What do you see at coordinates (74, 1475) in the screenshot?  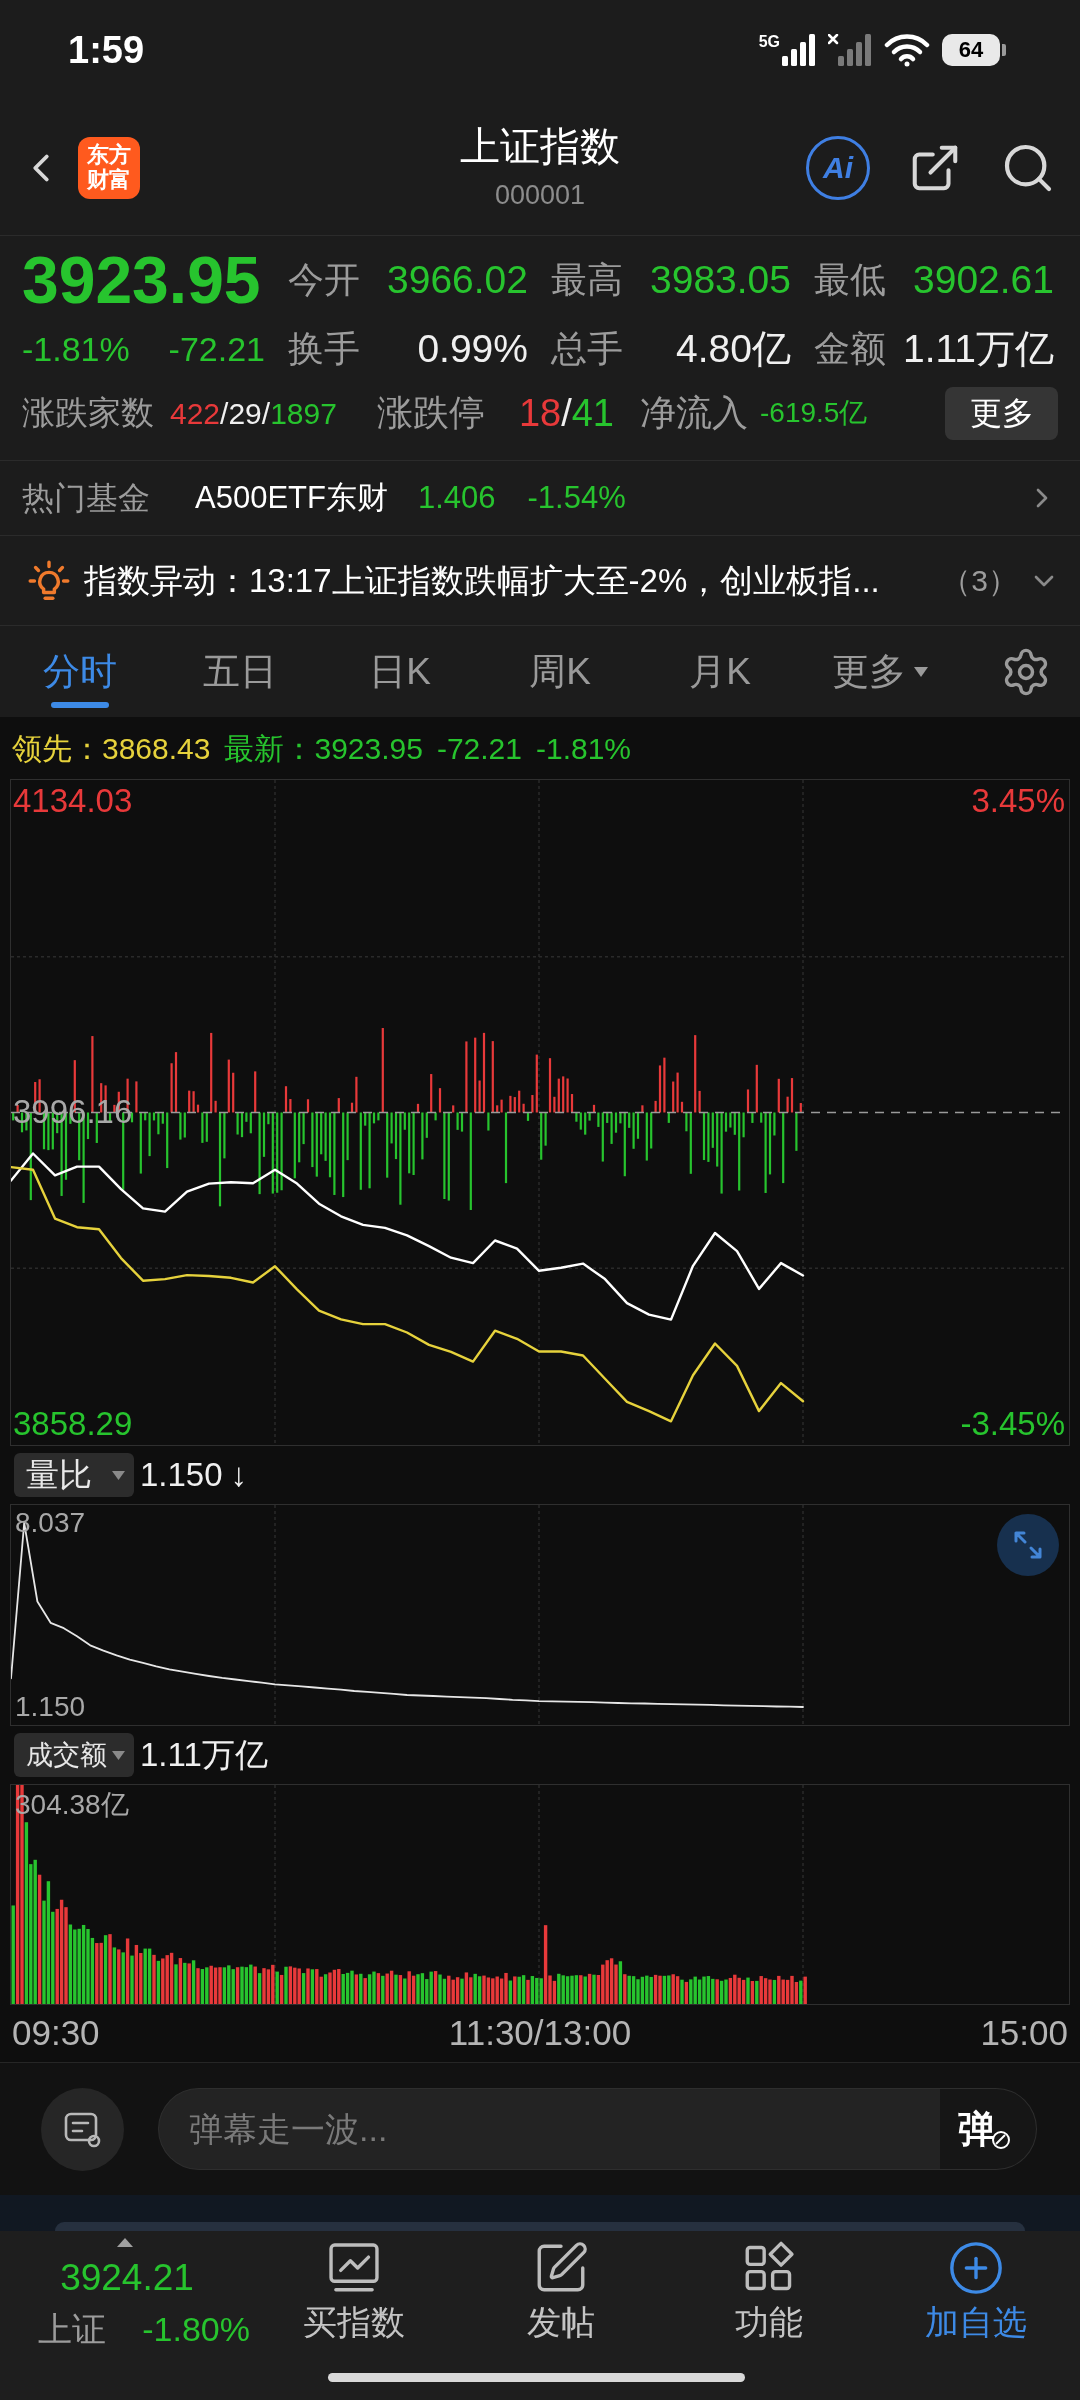 I see `indicator-dropdown: 量比` at bounding box center [74, 1475].